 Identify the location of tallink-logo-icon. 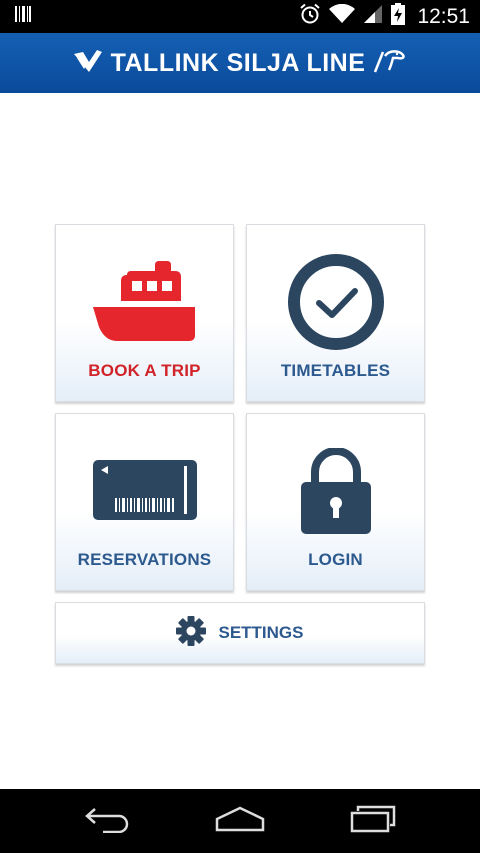
(88, 63).